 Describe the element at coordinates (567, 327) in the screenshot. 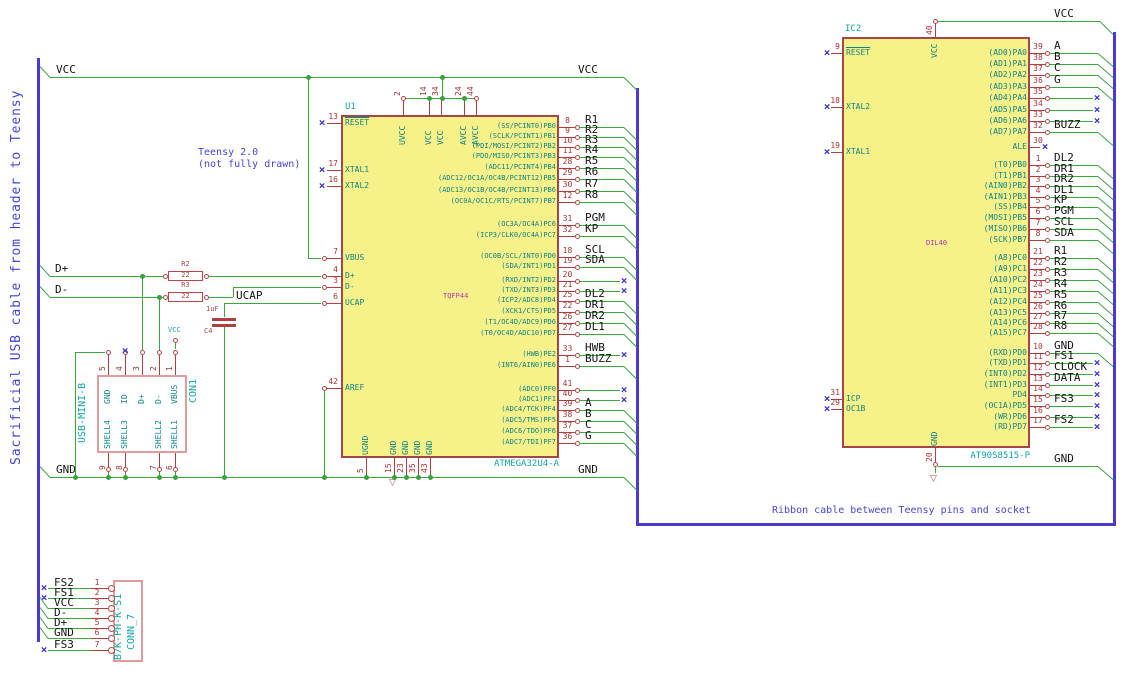

I see `pin-number: 27` at that location.